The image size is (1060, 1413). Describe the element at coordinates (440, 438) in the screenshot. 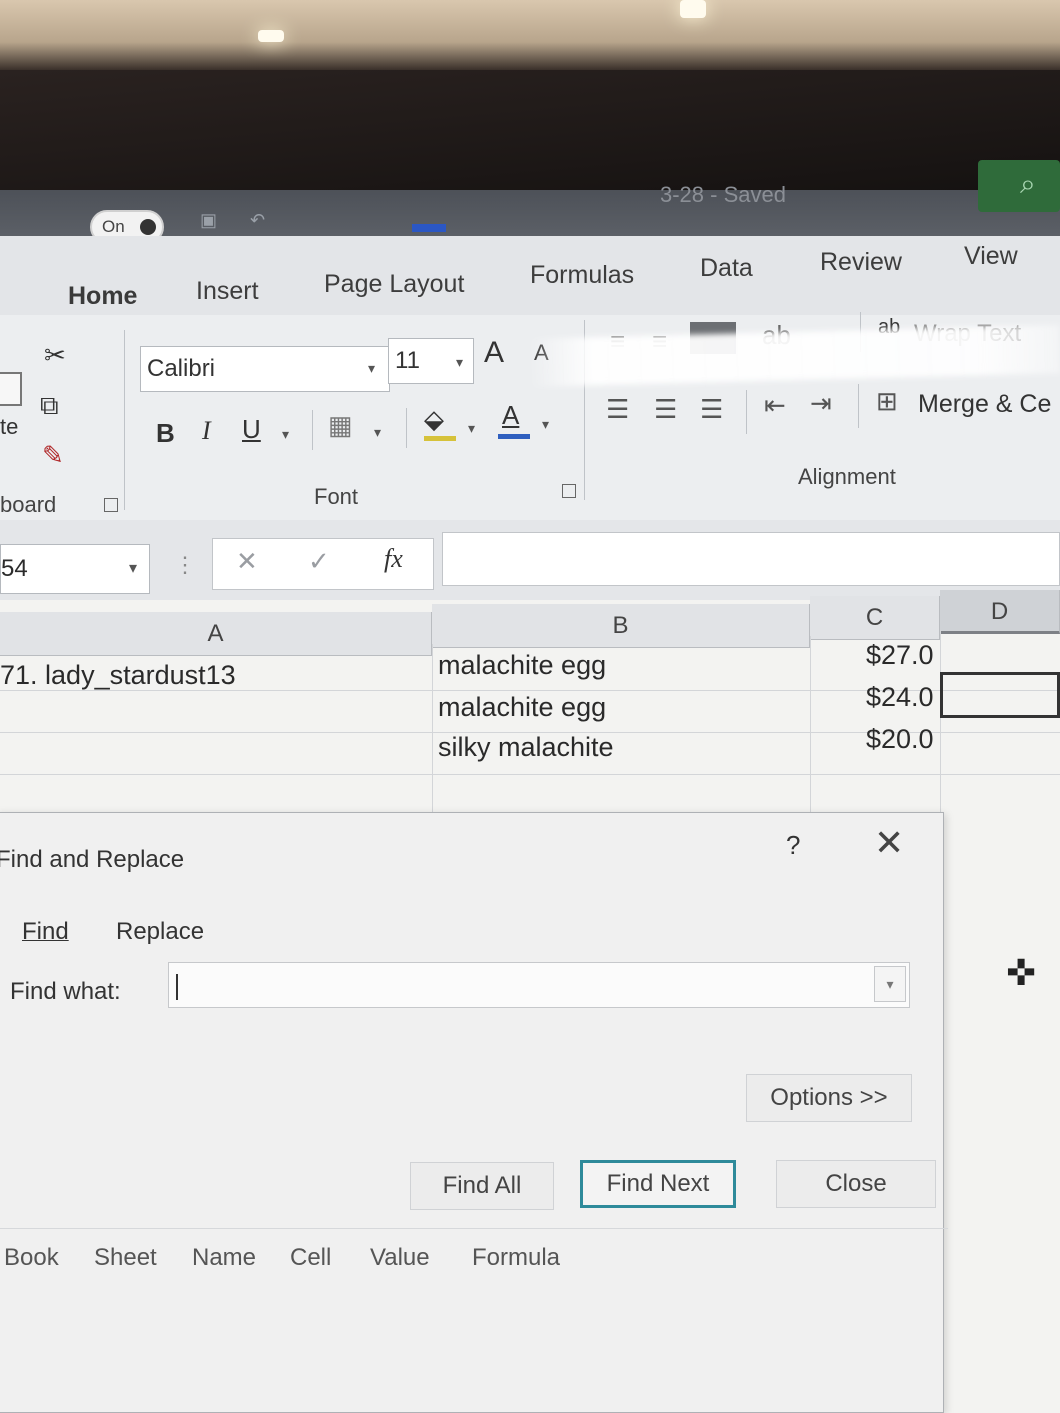

I see `fill-color-swatch` at that location.